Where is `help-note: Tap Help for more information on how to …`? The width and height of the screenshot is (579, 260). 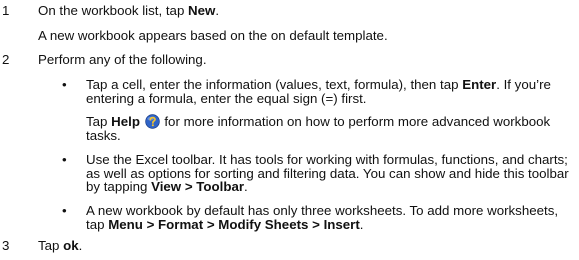
help-note: Tap Help for more information on how to … is located at coordinates (318, 128).